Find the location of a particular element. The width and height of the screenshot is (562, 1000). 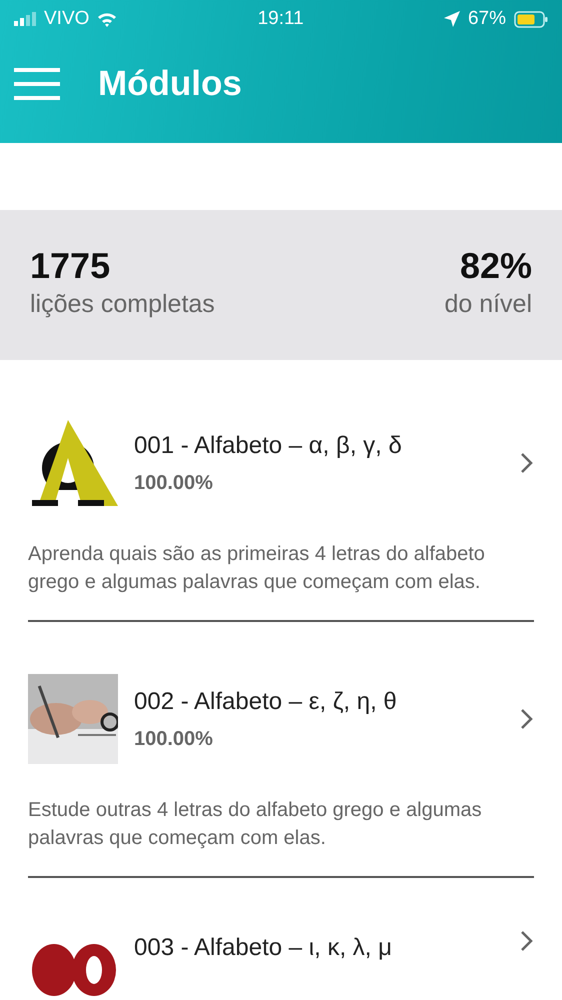

wifi-icon is located at coordinates (107, 19).